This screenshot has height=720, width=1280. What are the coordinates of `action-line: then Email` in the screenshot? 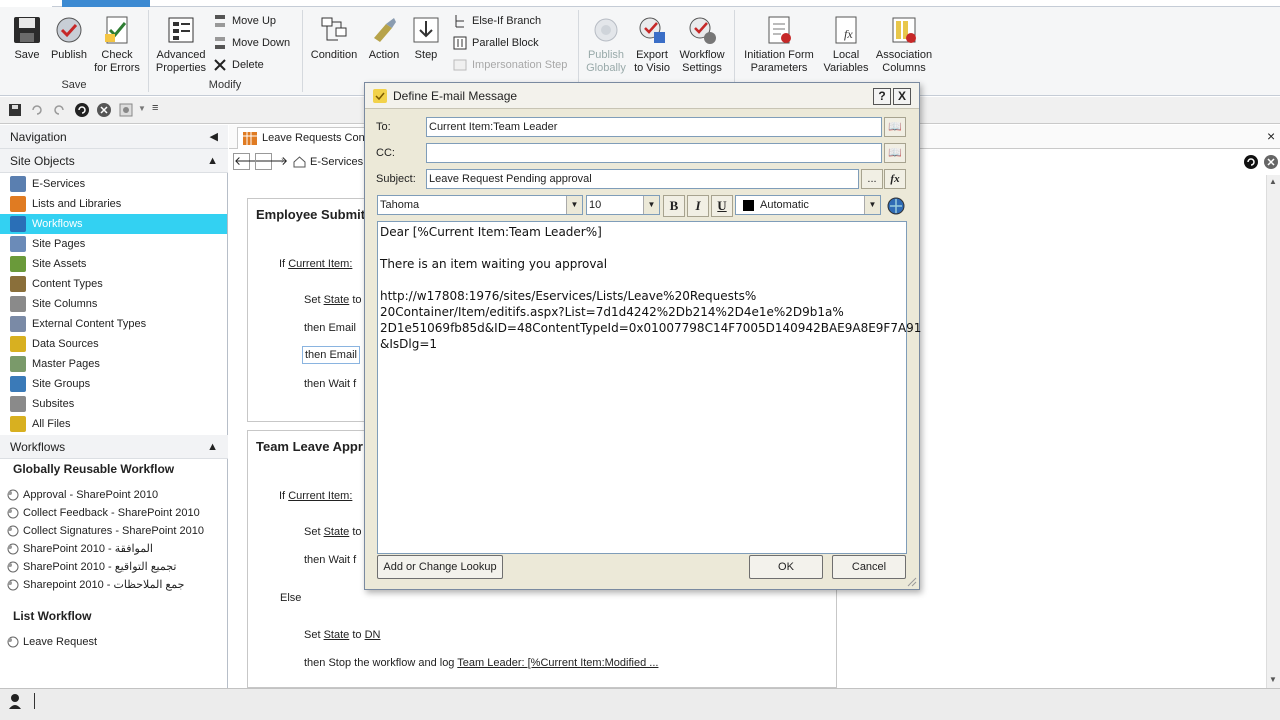 It's located at (330, 328).